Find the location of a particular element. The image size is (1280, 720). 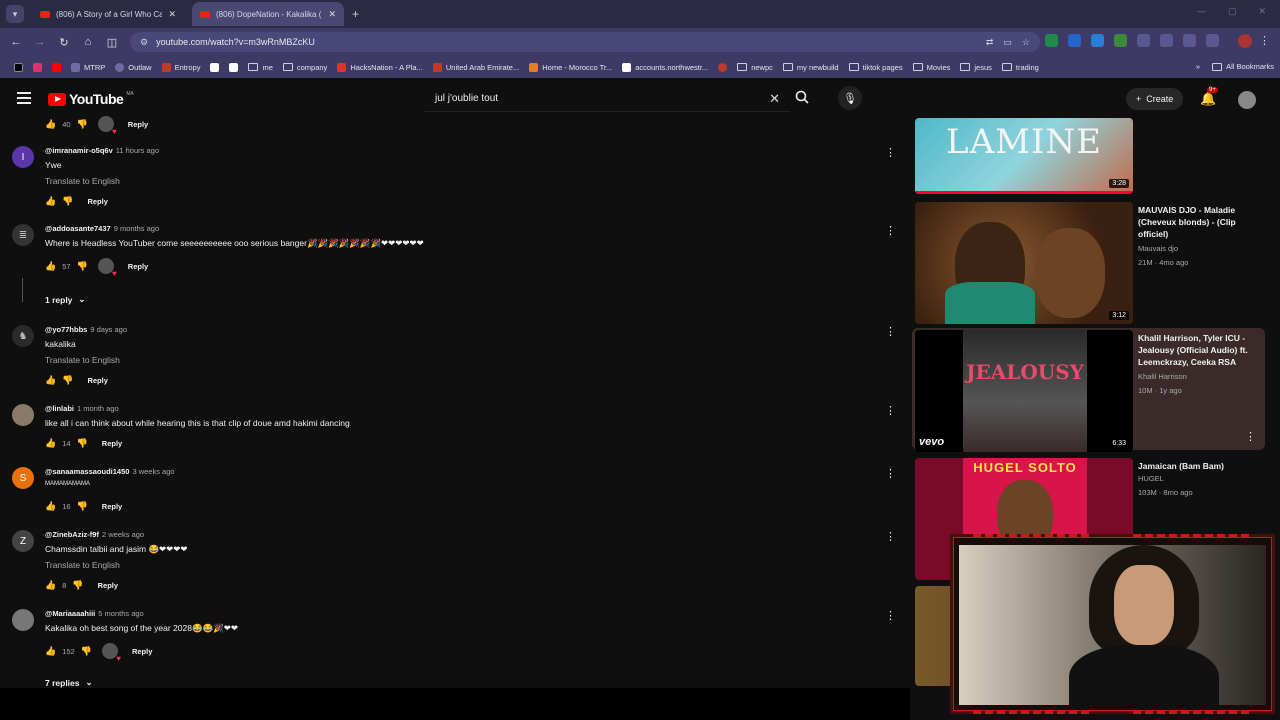

comment-author: @addoasante7437 is located at coordinates (78, 228).